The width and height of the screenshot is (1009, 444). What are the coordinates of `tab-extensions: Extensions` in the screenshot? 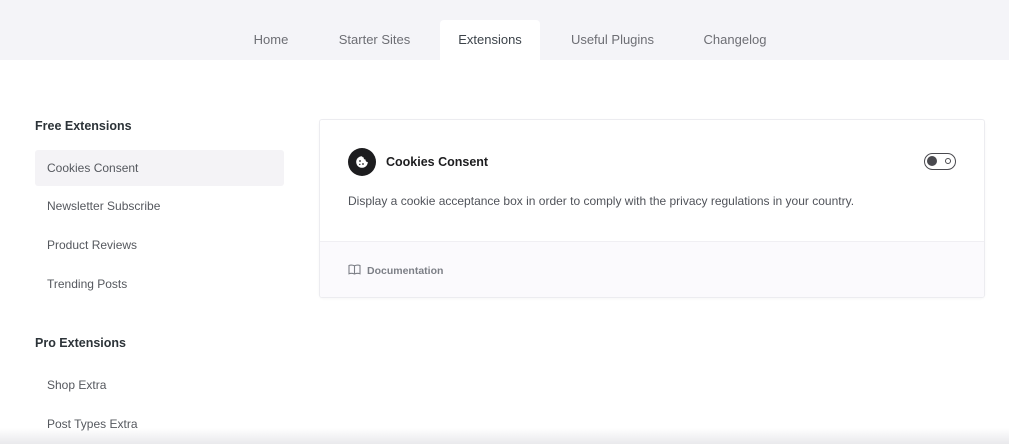 It's located at (490, 40).